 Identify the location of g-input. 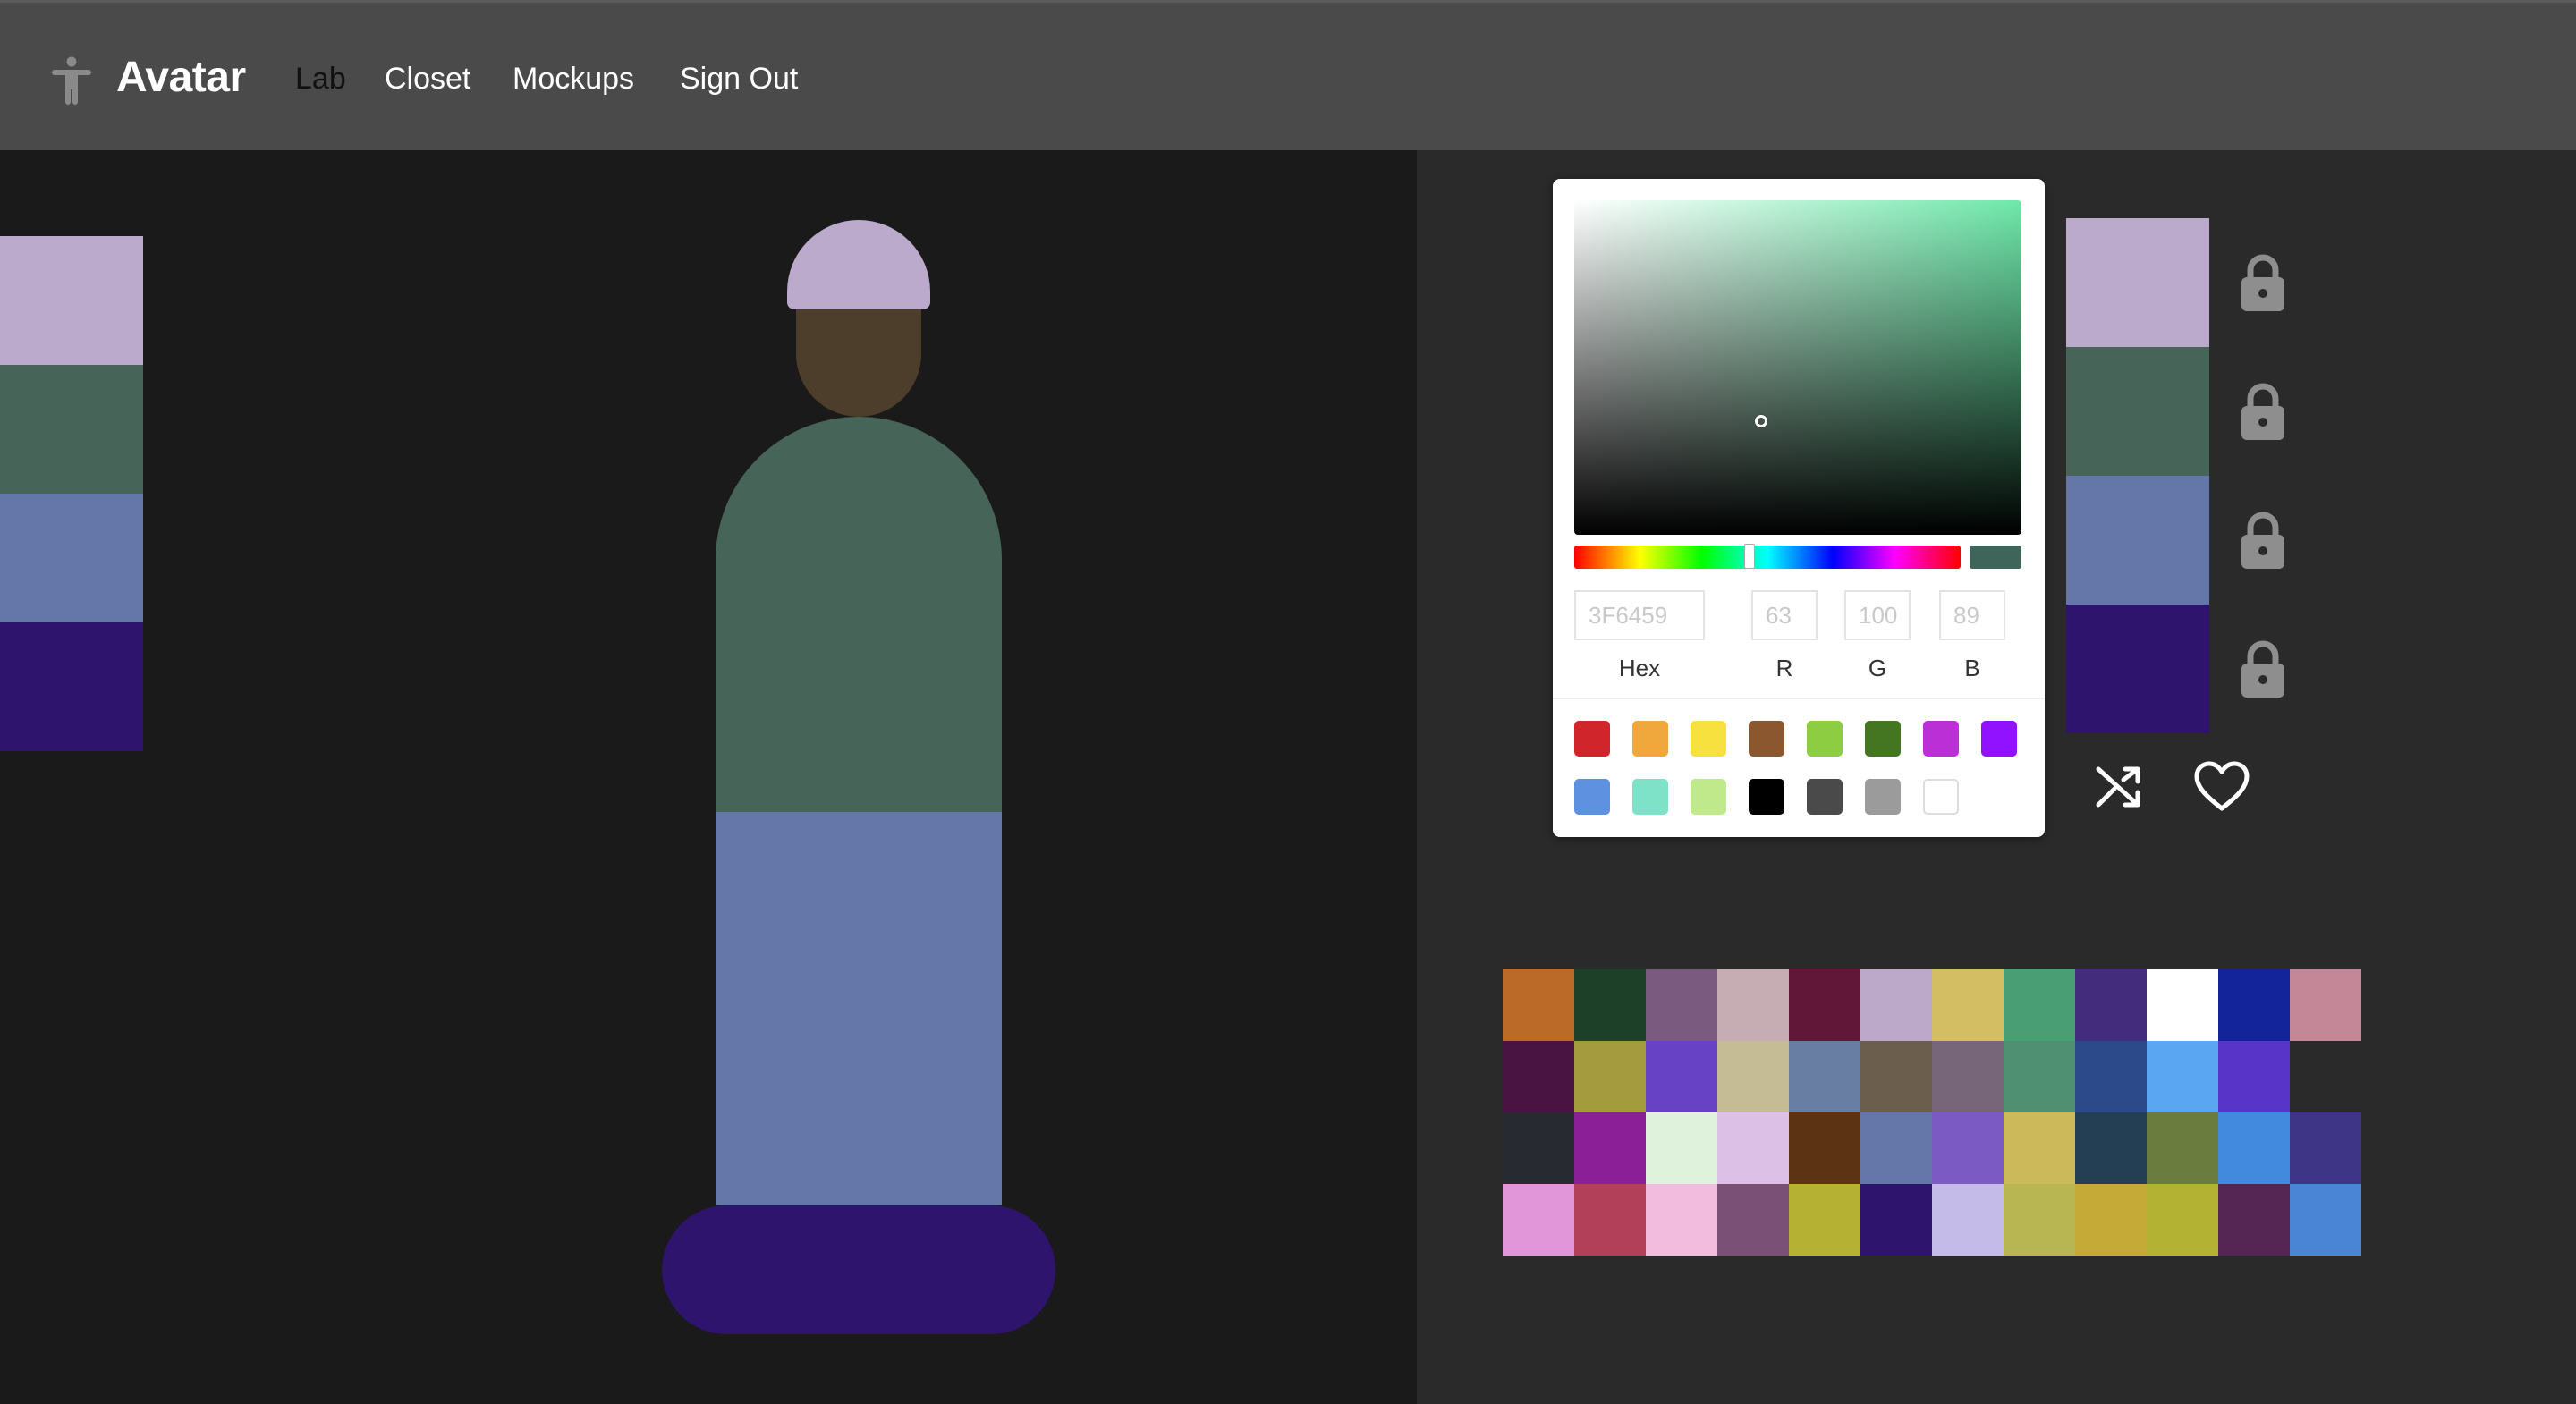
(1877, 615).